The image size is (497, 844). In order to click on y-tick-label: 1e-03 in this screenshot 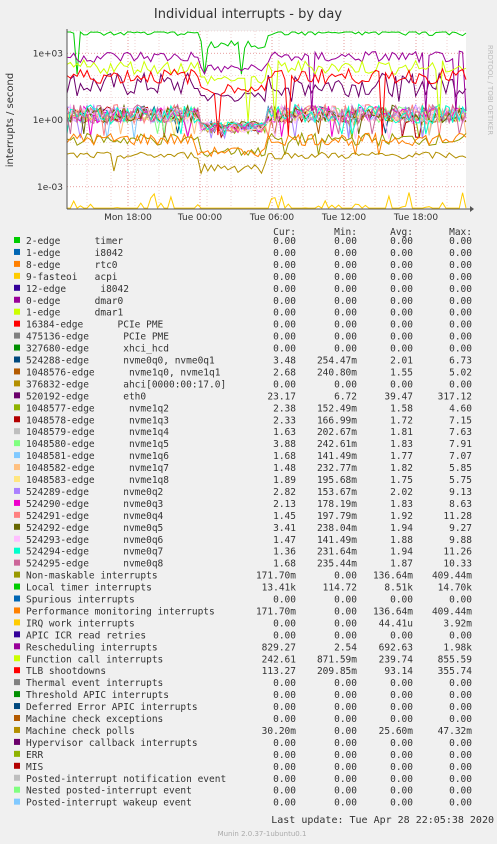, I will do `click(50, 188)`.